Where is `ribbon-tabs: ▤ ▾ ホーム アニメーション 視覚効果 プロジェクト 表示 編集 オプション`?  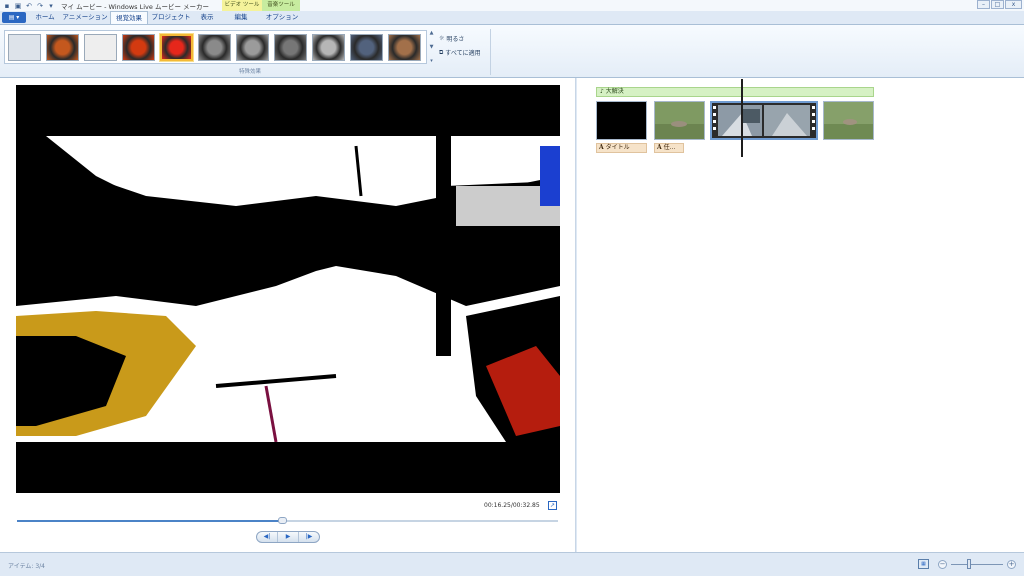
ribbon-tabs: ▤ ▾ ホーム アニメーション 視覚効果 プロジェクト 表示 編集 オプション is located at coordinates (512, 18).